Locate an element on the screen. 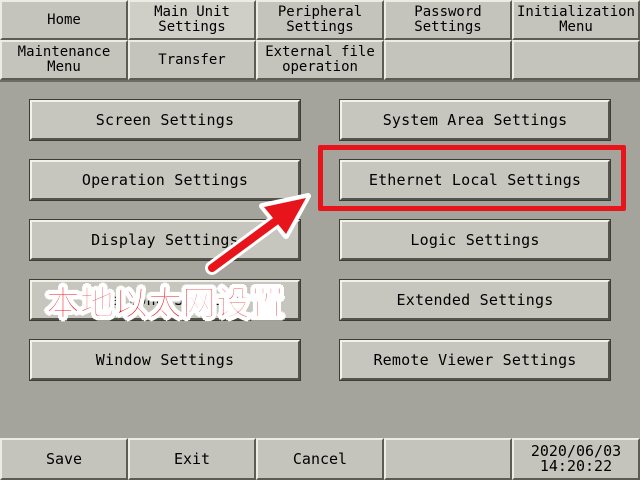 The image size is (640, 480). tab-external-file-operation: External file operation is located at coordinates (320, 60).